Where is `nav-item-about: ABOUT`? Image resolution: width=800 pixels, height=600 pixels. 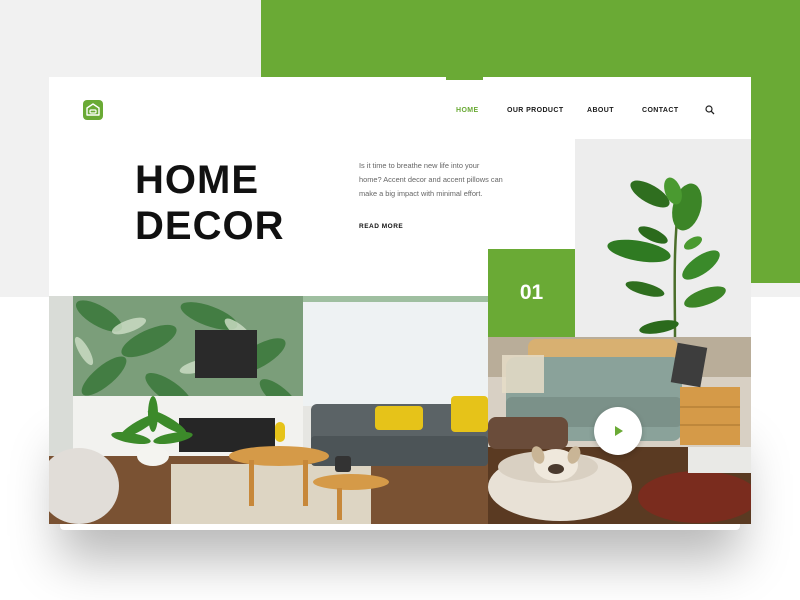
nav-item-about: ABOUT is located at coordinates (600, 110).